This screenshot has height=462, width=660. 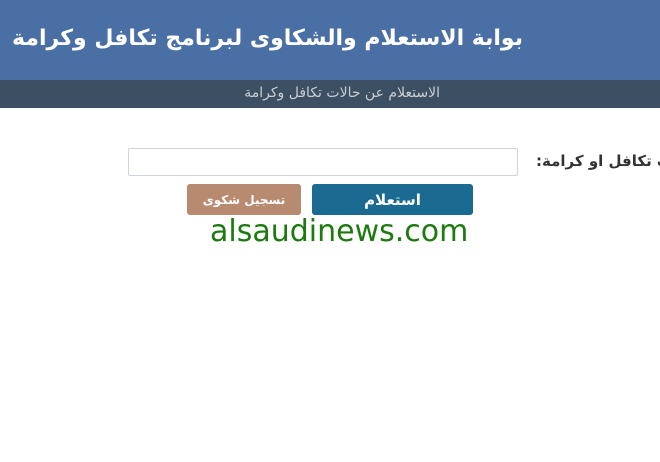 I want to click on inquiry-button: استعلام, so click(x=392, y=199).